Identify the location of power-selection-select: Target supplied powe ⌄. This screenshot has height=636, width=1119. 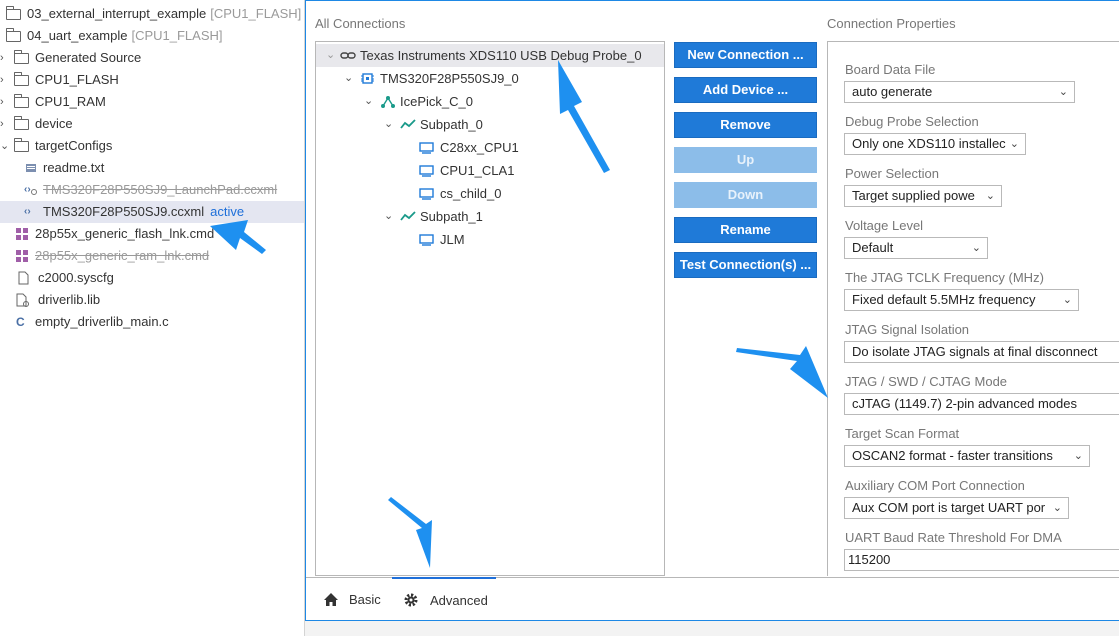
(923, 196).